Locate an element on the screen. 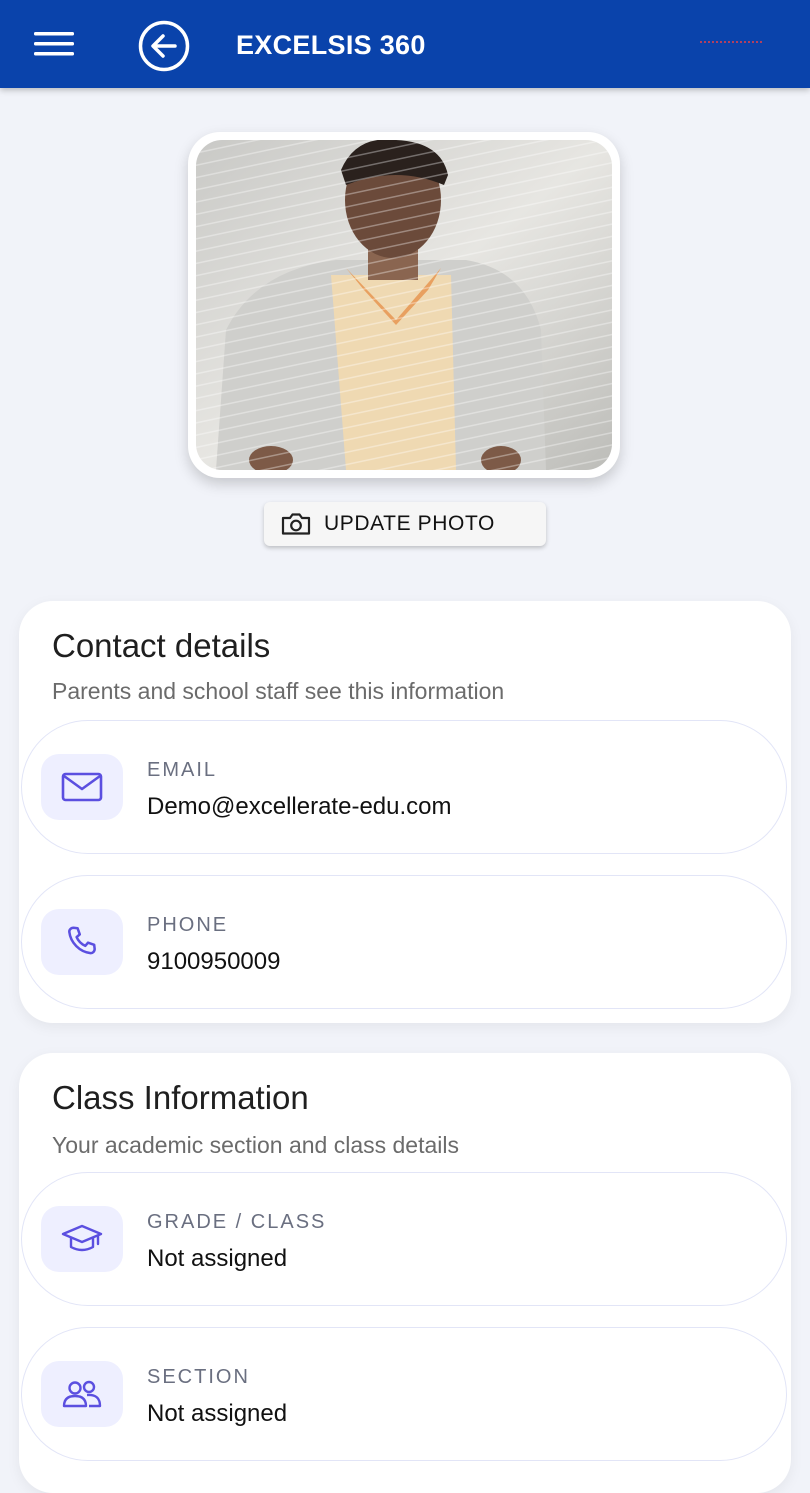  grade-icon-box is located at coordinates (82, 1239).